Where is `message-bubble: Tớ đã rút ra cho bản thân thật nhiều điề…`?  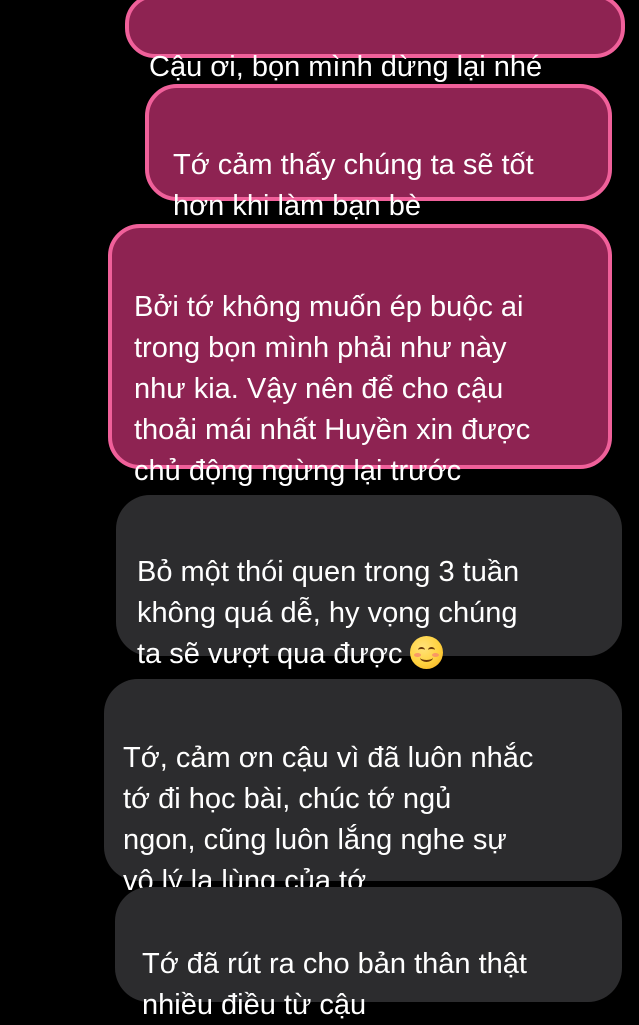 message-bubble: Tớ đã rút ra cho bản thân thật nhiều điề… is located at coordinates (368, 954).